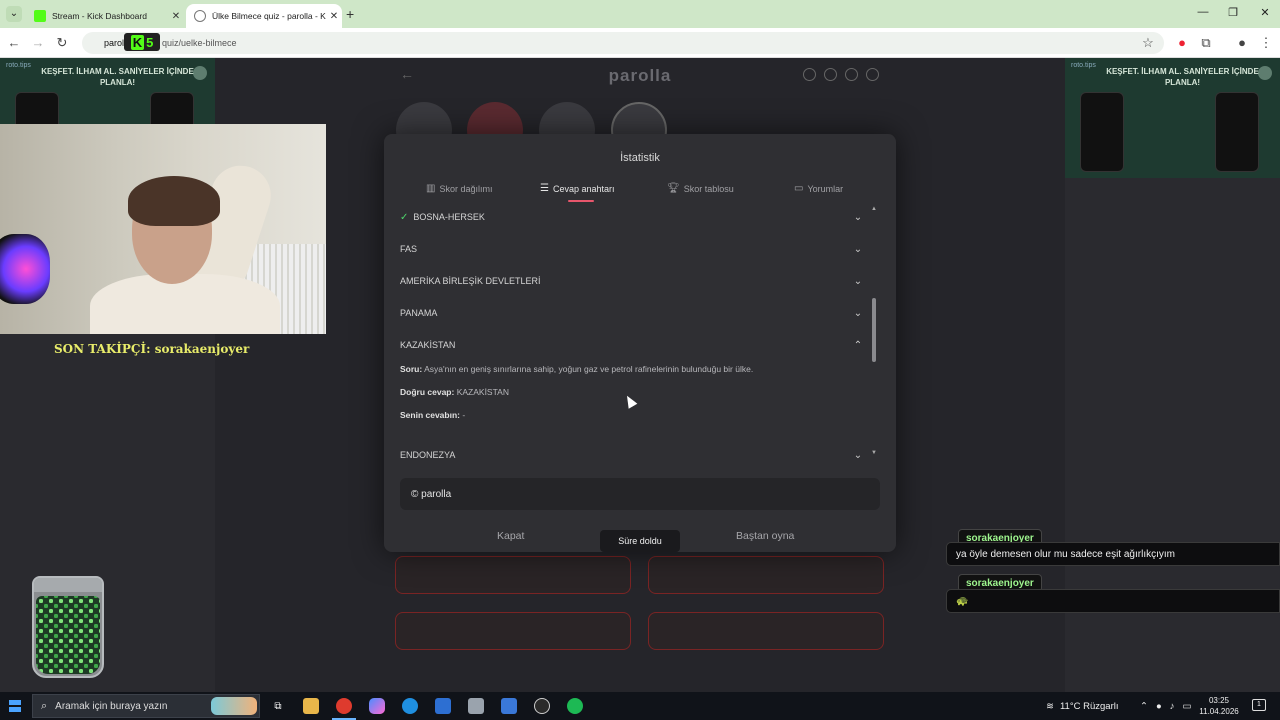 This screenshot has width=1280, height=720. What do you see at coordinates (623, 43) in the screenshot?
I see `address-bar: parol quiz/uelke-bilmece` at bounding box center [623, 43].